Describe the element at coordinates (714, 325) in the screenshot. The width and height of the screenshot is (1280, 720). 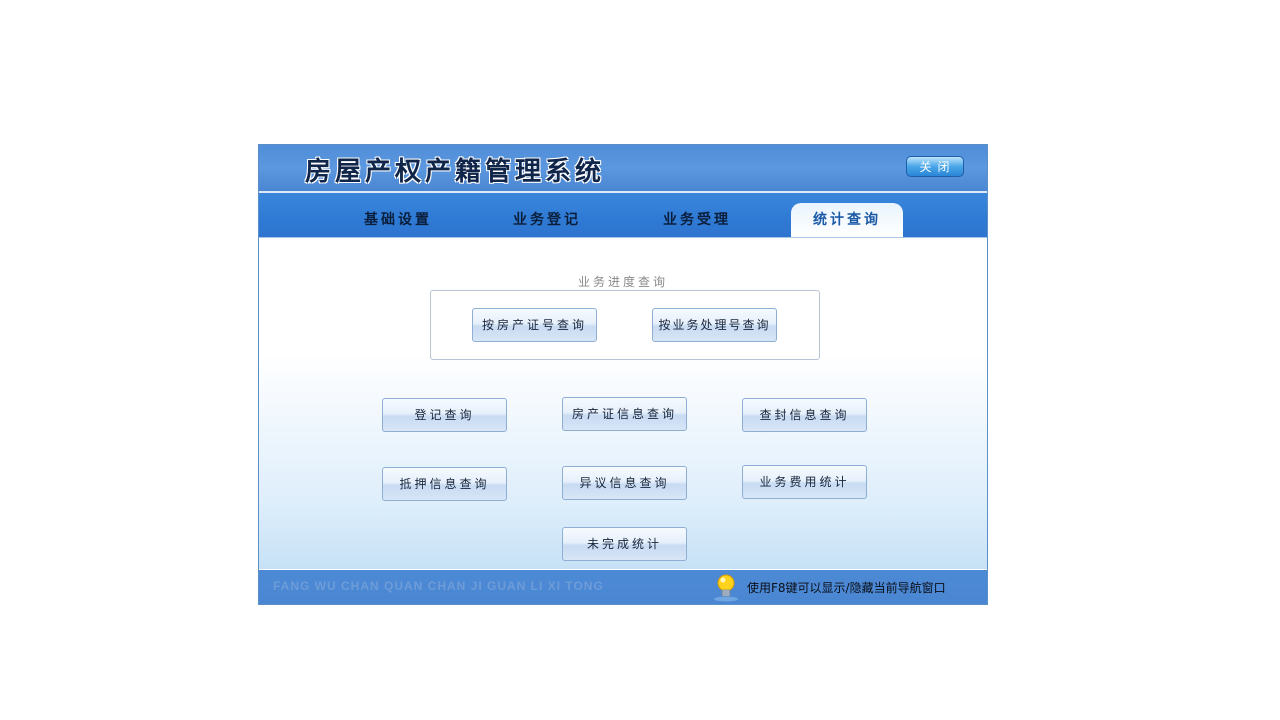
I see `query-by-business-number-button: 按业务处理号查询` at that location.